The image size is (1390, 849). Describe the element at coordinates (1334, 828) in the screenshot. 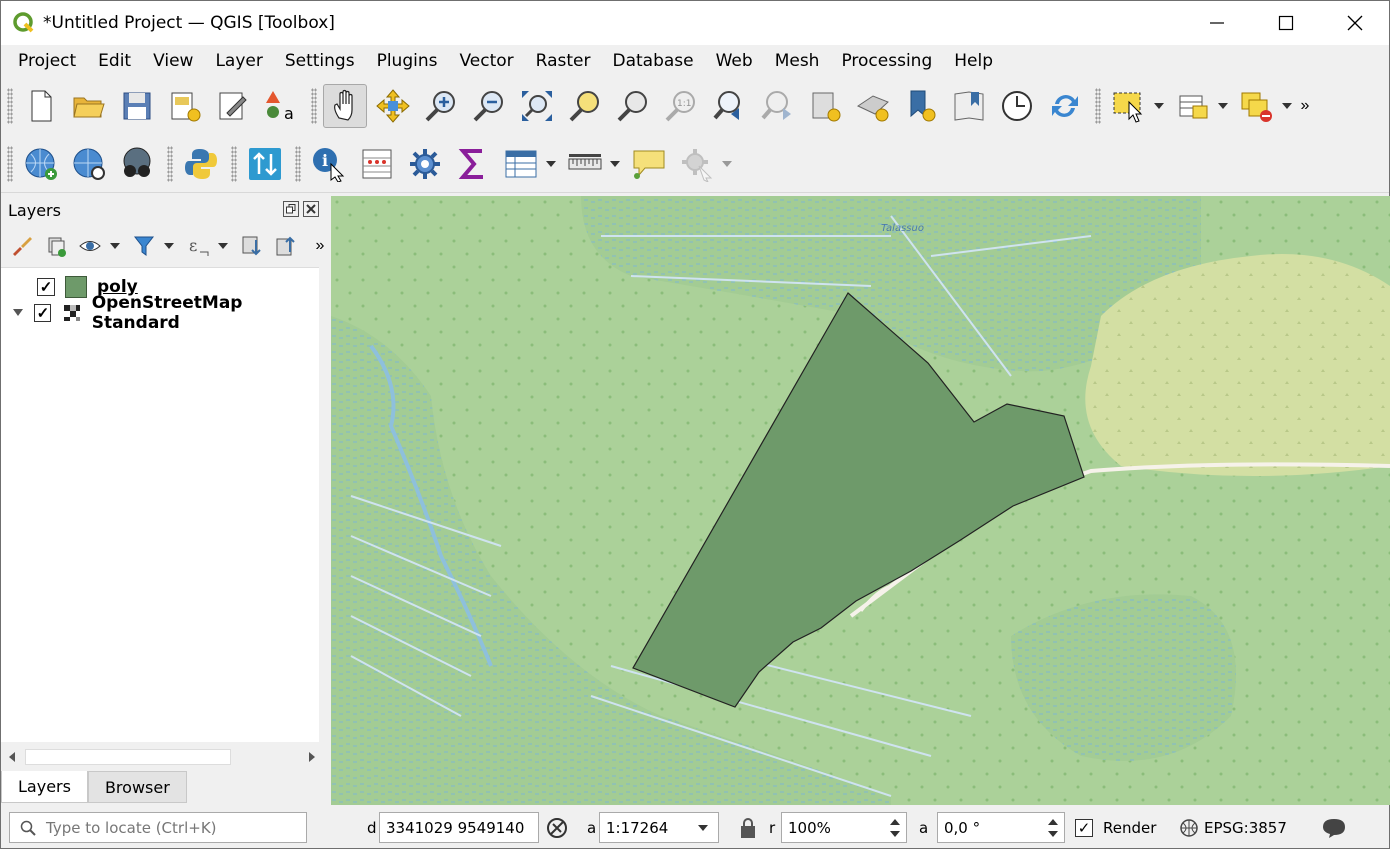

I see `messages-icon` at that location.